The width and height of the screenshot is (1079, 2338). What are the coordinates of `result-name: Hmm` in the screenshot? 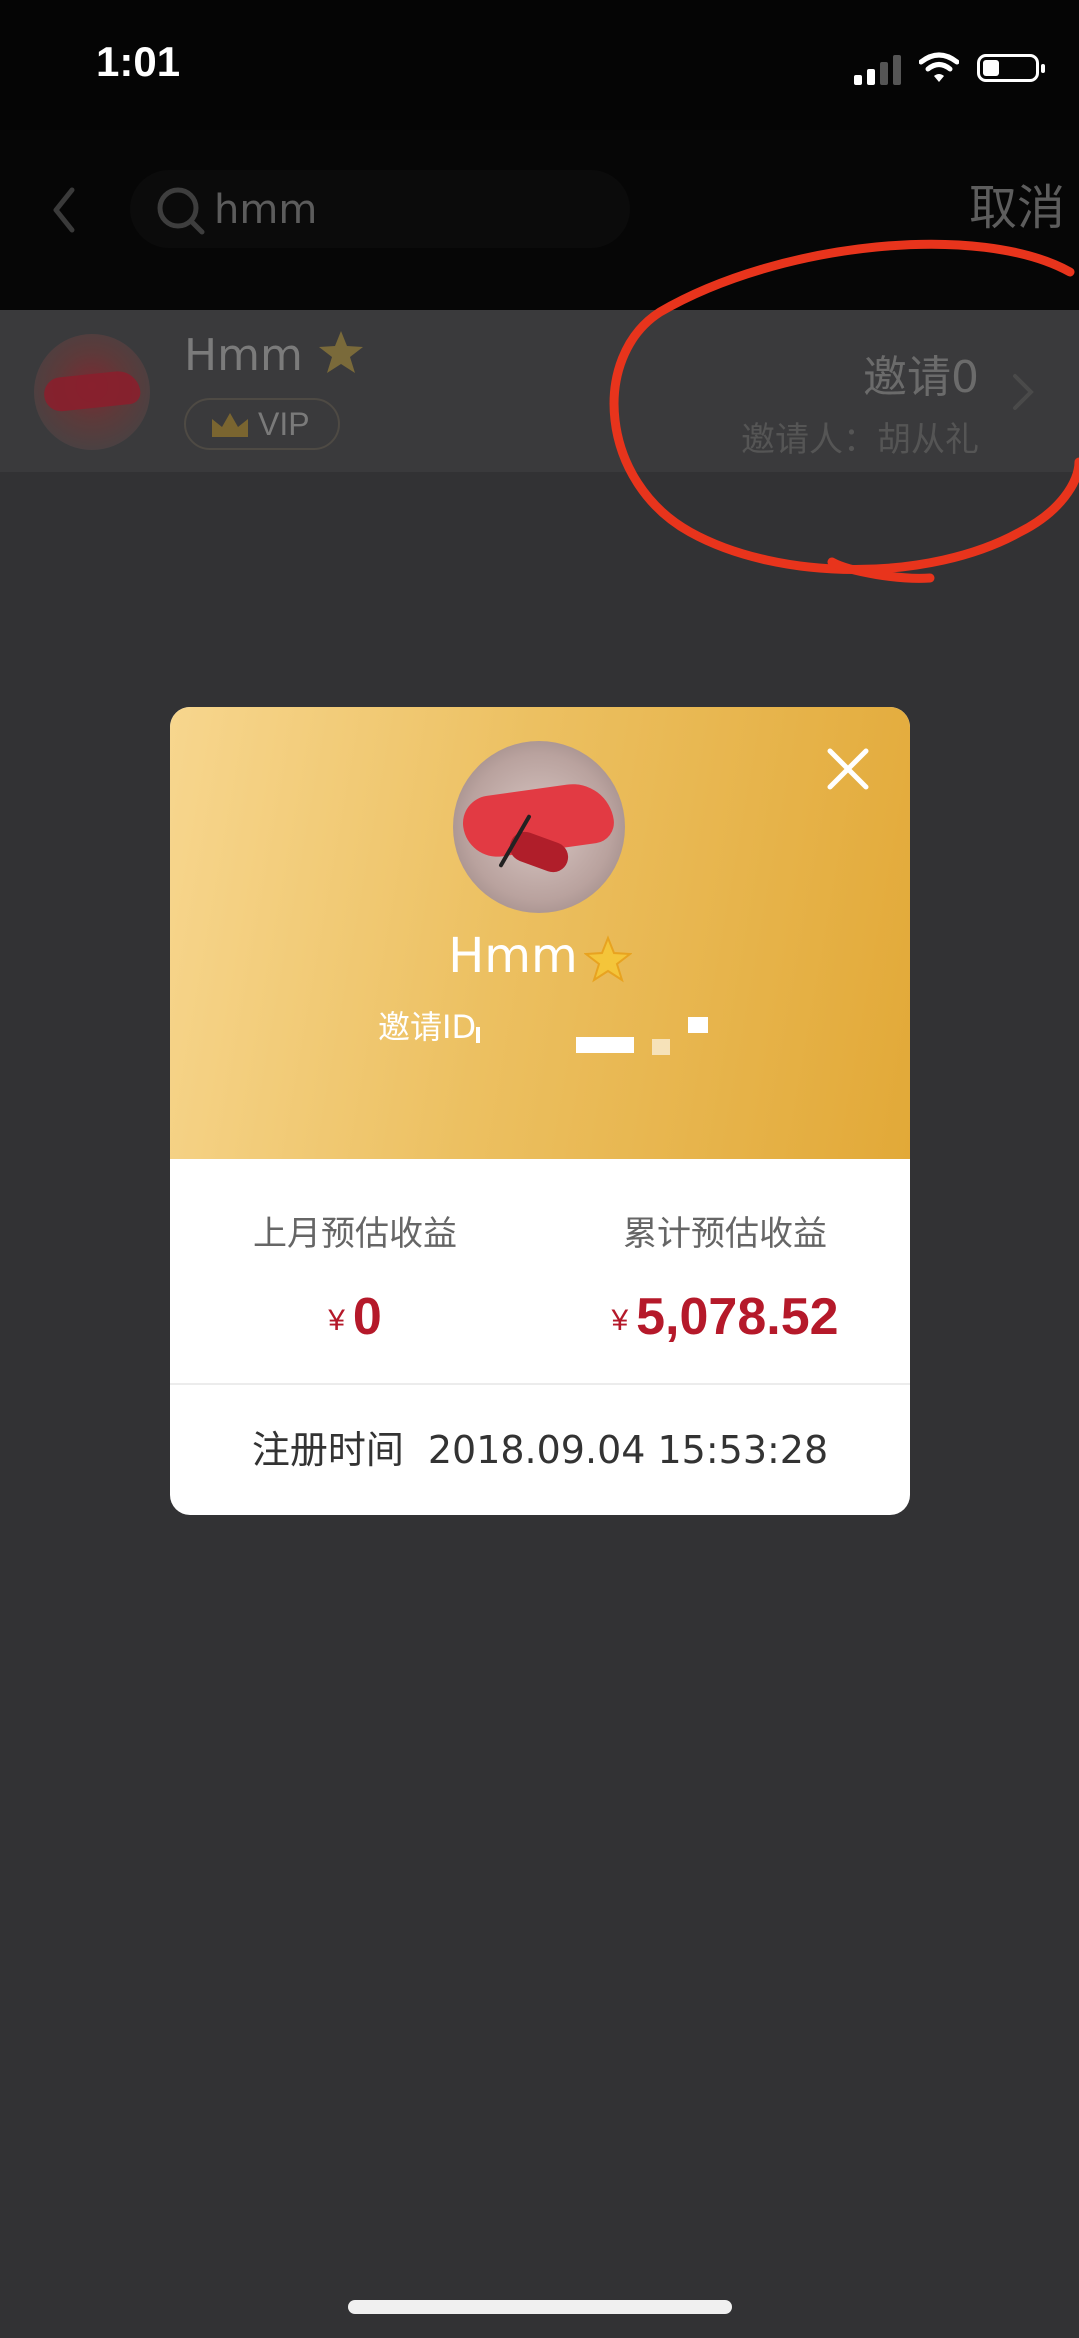 It's located at (274, 356).